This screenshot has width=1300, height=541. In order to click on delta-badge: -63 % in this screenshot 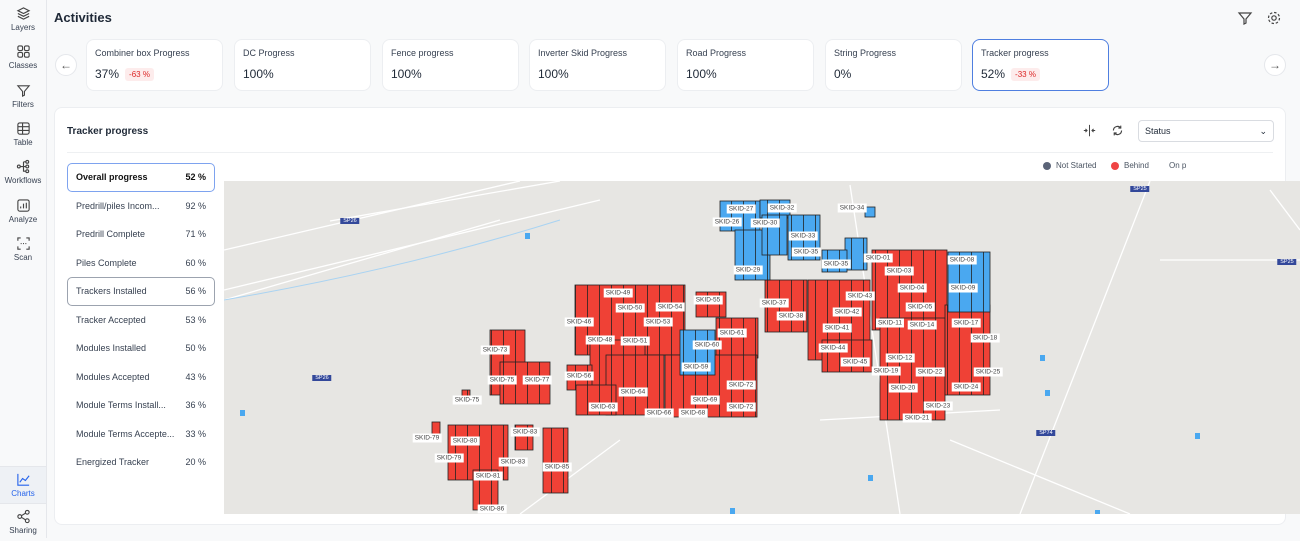, I will do `click(139, 74)`.